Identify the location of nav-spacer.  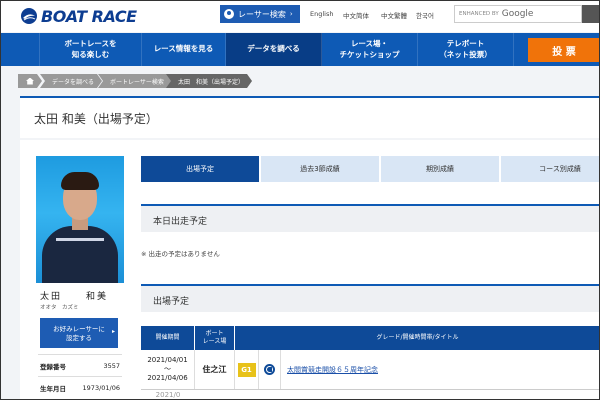
(20, 49).